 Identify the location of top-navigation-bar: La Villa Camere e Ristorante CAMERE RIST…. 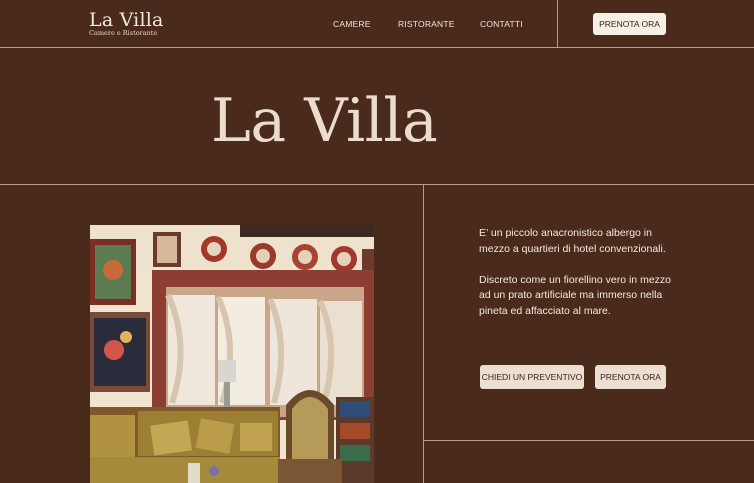
(377, 24).